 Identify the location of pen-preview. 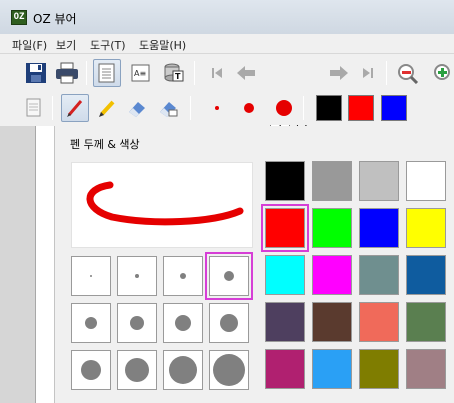
(162, 205).